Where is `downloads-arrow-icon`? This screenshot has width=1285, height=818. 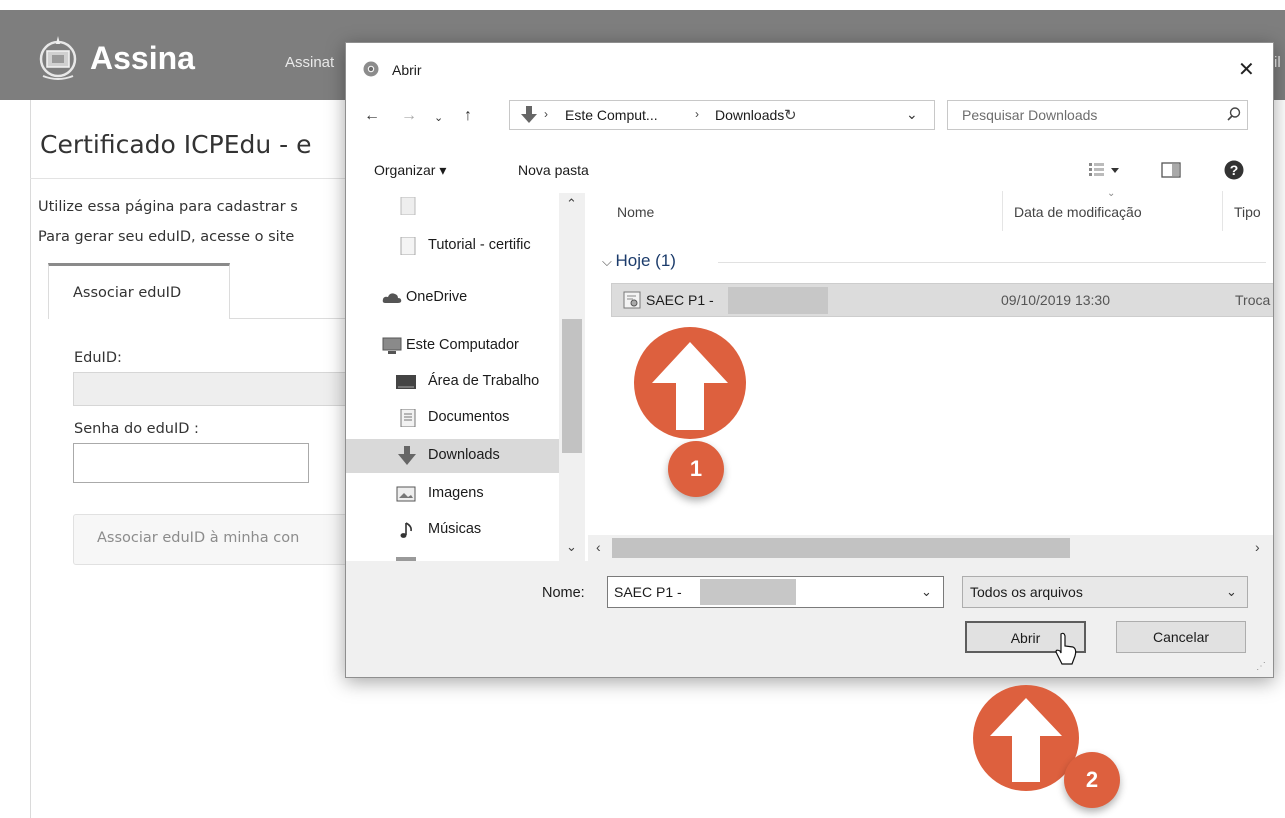
downloads-arrow-icon is located at coordinates (529, 114).